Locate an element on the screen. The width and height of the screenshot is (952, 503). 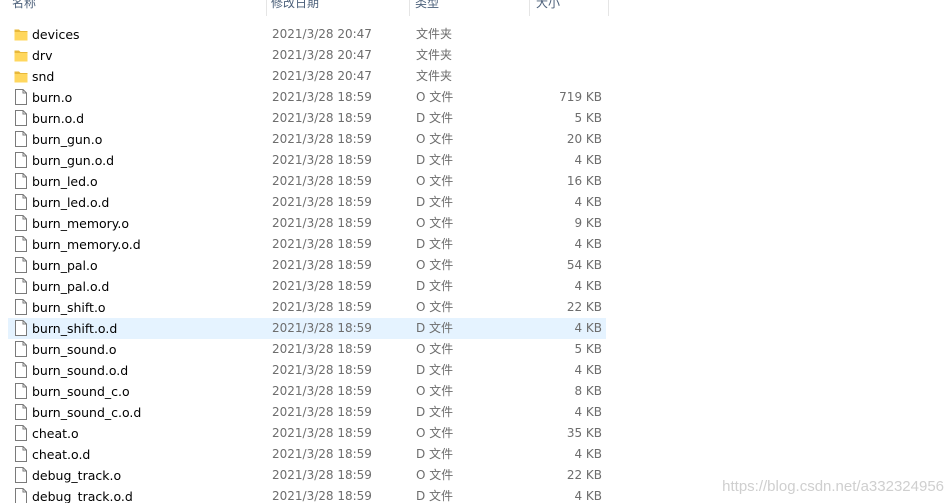
file-row: burn_shift.o 2021/3/28 18:59 O 文件 22 KB is located at coordinates (476, 307).